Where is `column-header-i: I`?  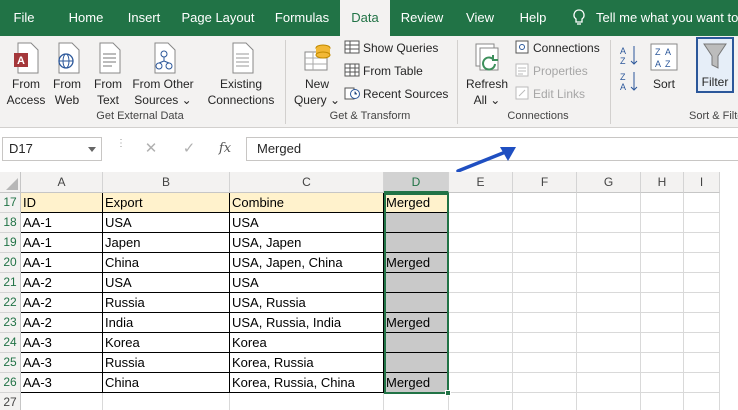
column-header-i: I is located at coordinates (702, 182).